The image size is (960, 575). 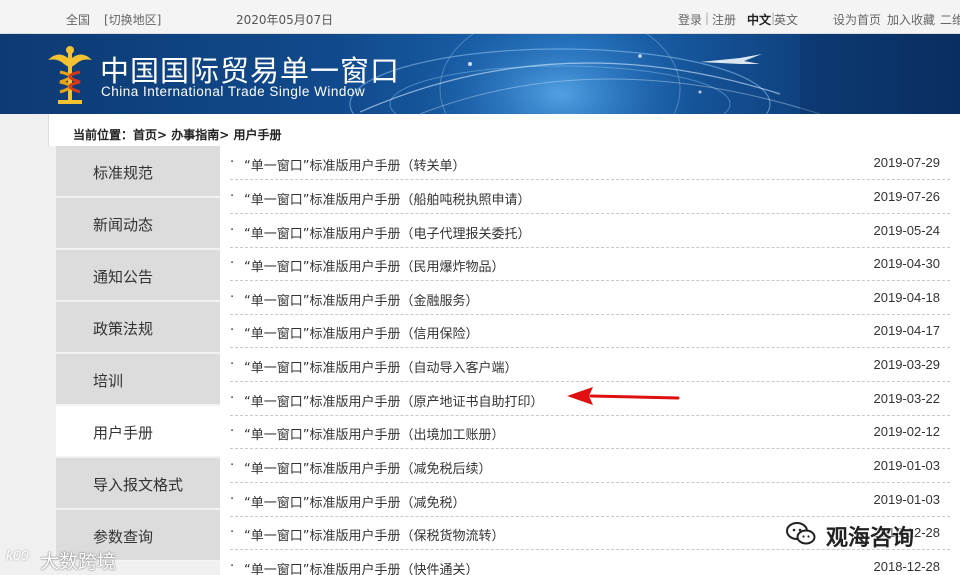 What do you see at coordinates (233, 91) in the screenshot?
I see `site-title-en: China International Trade Single Window` at bounding box center [233, 91].